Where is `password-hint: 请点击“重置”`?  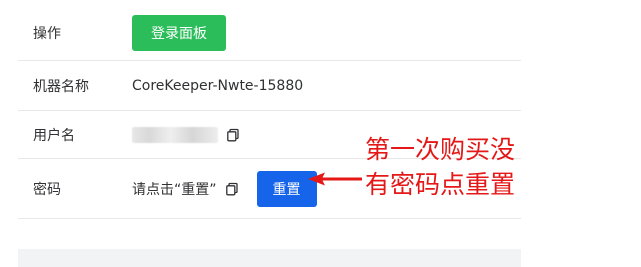 password-hint: 请点击“重置” is located at coordinates (174, 189).